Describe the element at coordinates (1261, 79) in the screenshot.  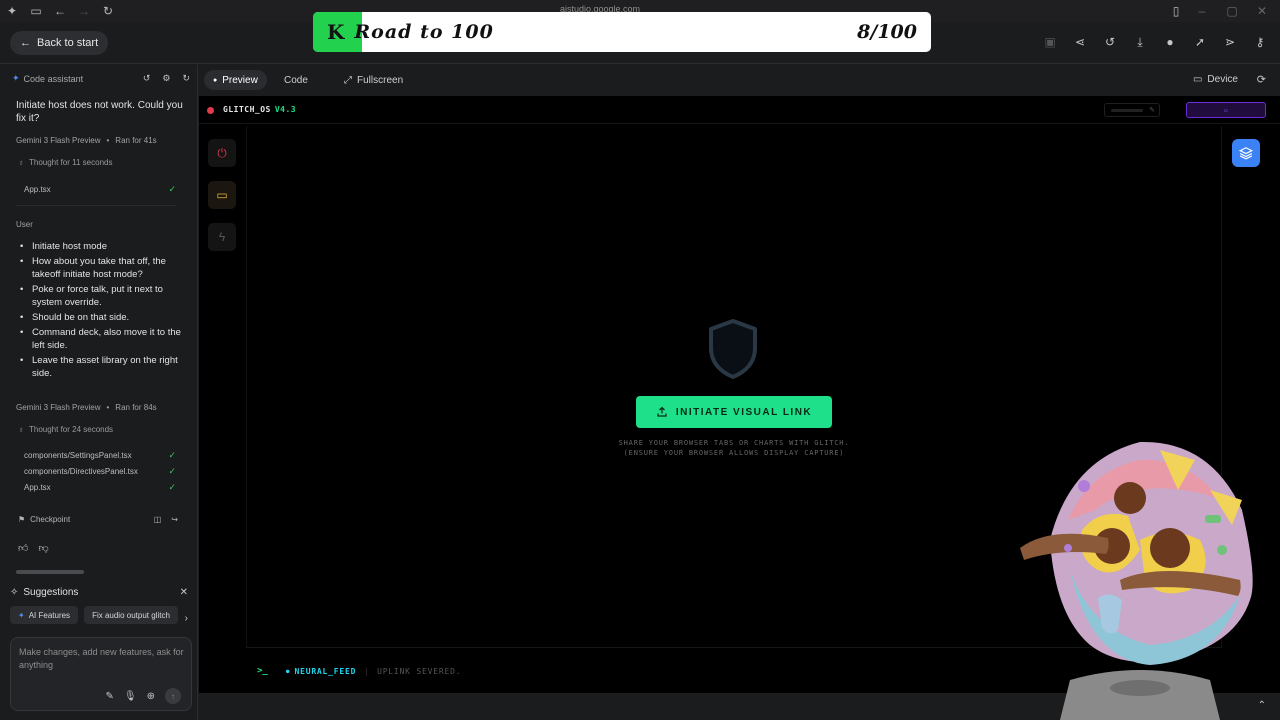
I see `refresh-preview-icon: ⟳` at that location.